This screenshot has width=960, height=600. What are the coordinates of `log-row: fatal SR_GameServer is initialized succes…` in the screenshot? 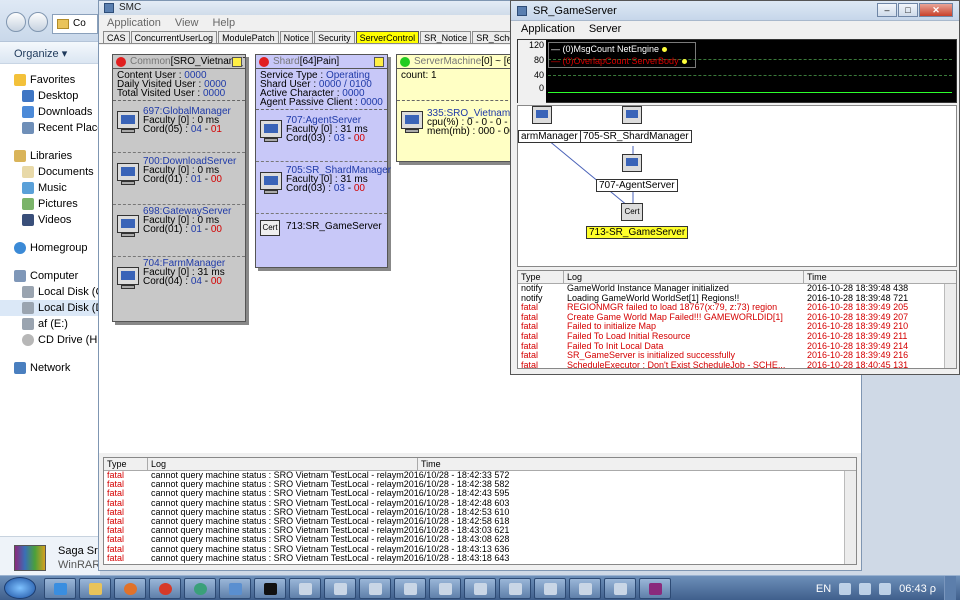 It's located at (737, 356).